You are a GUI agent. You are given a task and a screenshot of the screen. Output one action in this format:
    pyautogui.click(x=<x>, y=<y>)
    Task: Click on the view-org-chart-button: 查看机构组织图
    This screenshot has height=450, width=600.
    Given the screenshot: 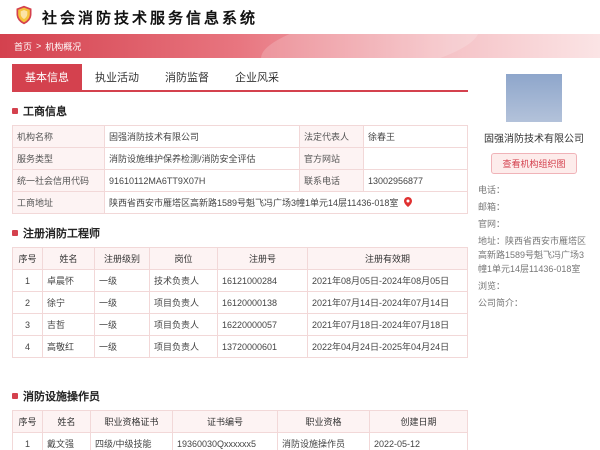 What is the action you would take?
    pyautogui.click(x=534, y=163)
    